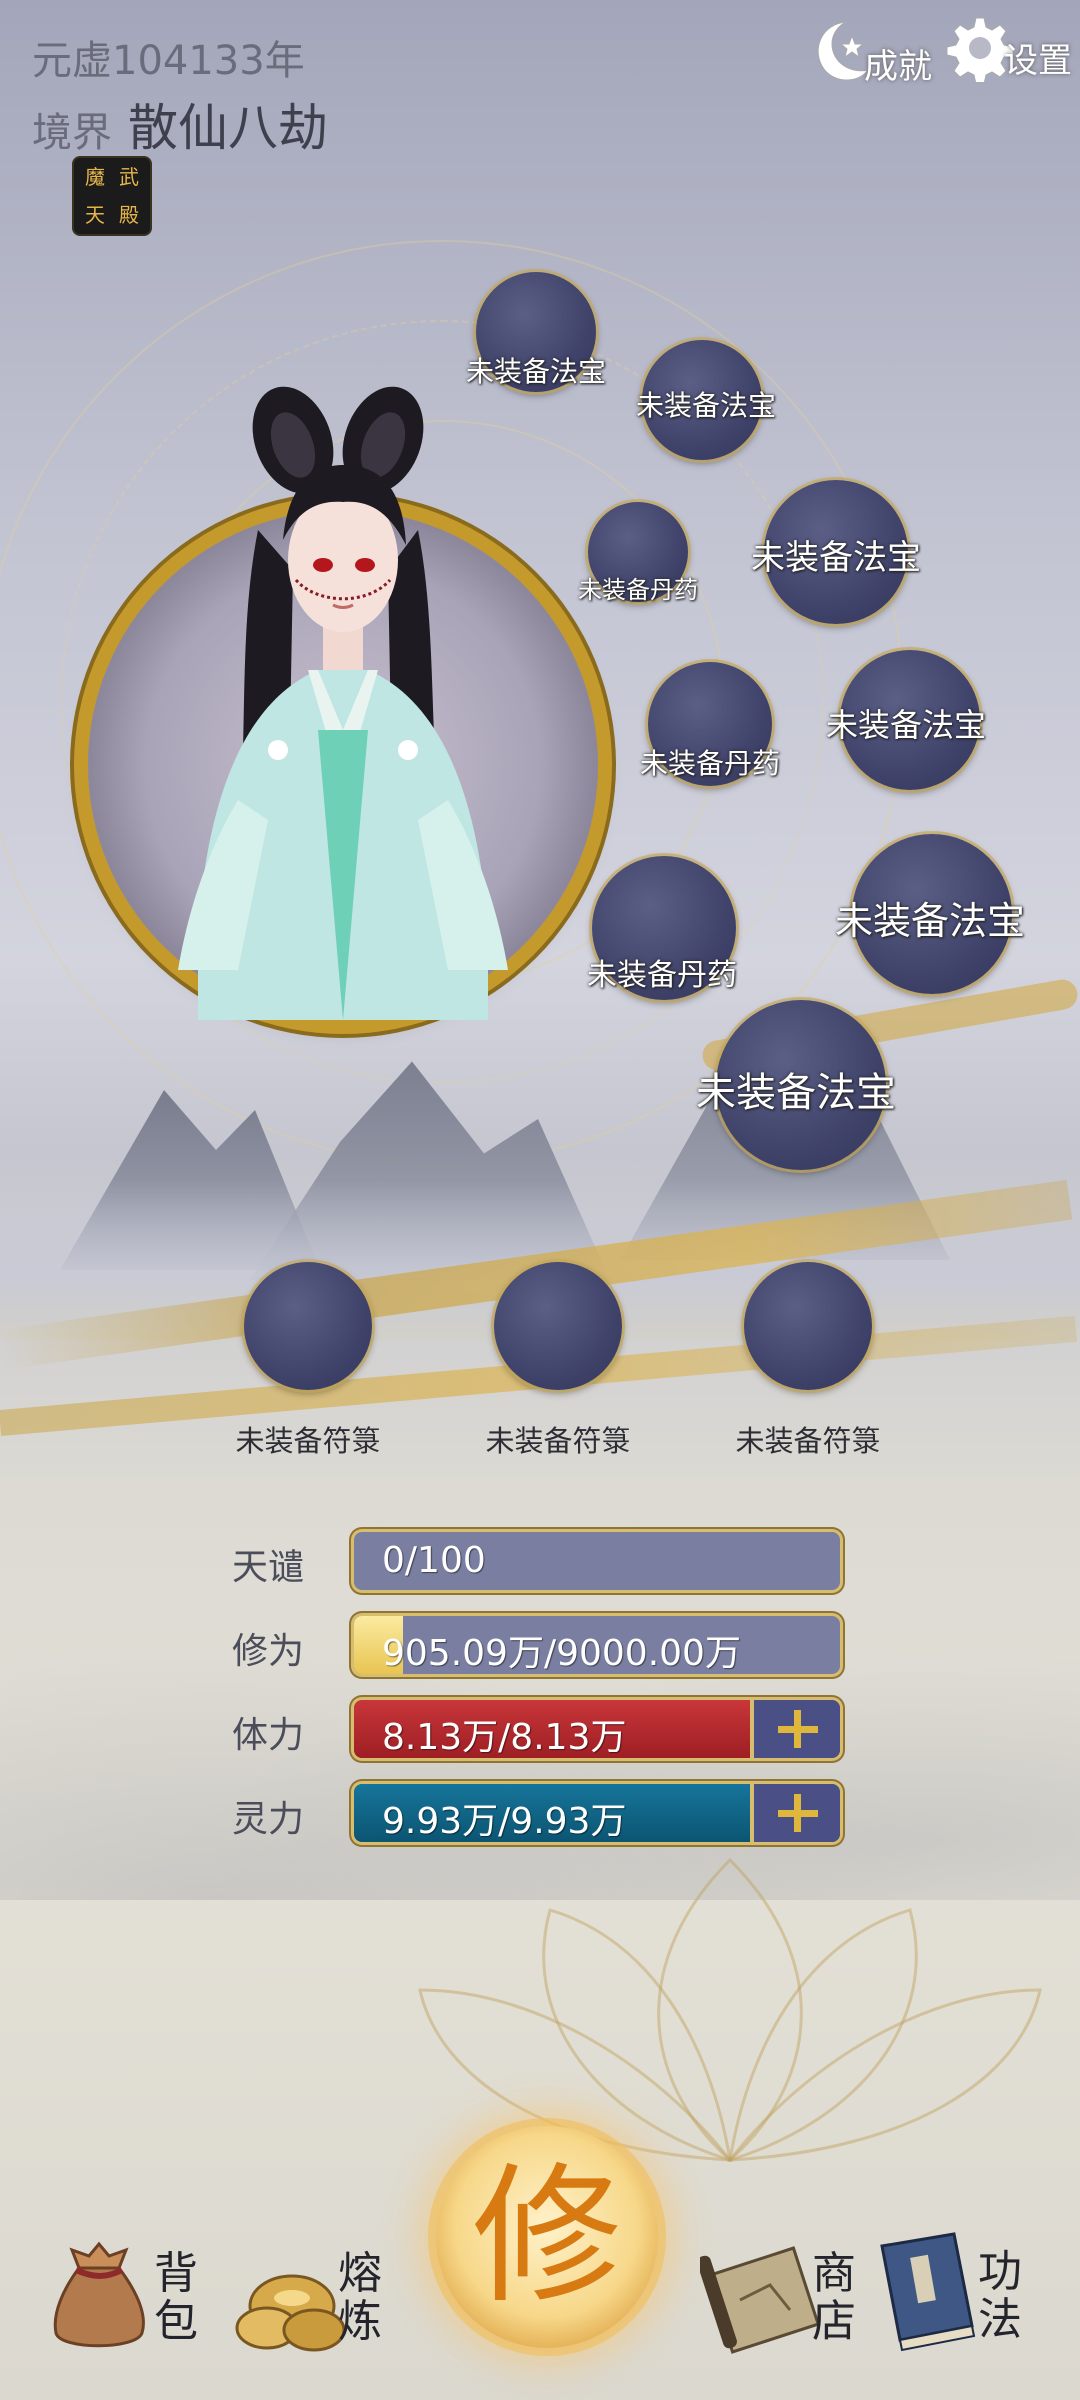  Describe the element at coordinates (834, 2321) in the screenshot. I see `shop-label-2: 店` at that location.